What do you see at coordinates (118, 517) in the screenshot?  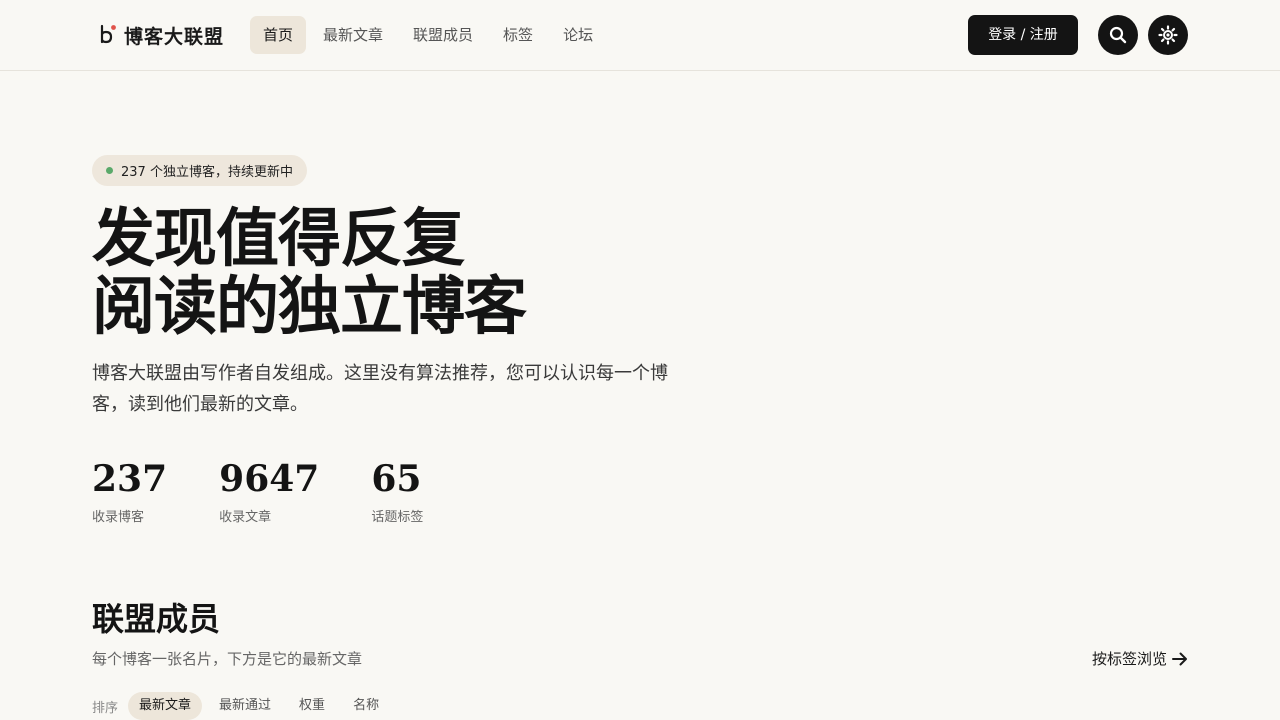 I see `stat-label: 收录博客` at bounding box center [118, 517].